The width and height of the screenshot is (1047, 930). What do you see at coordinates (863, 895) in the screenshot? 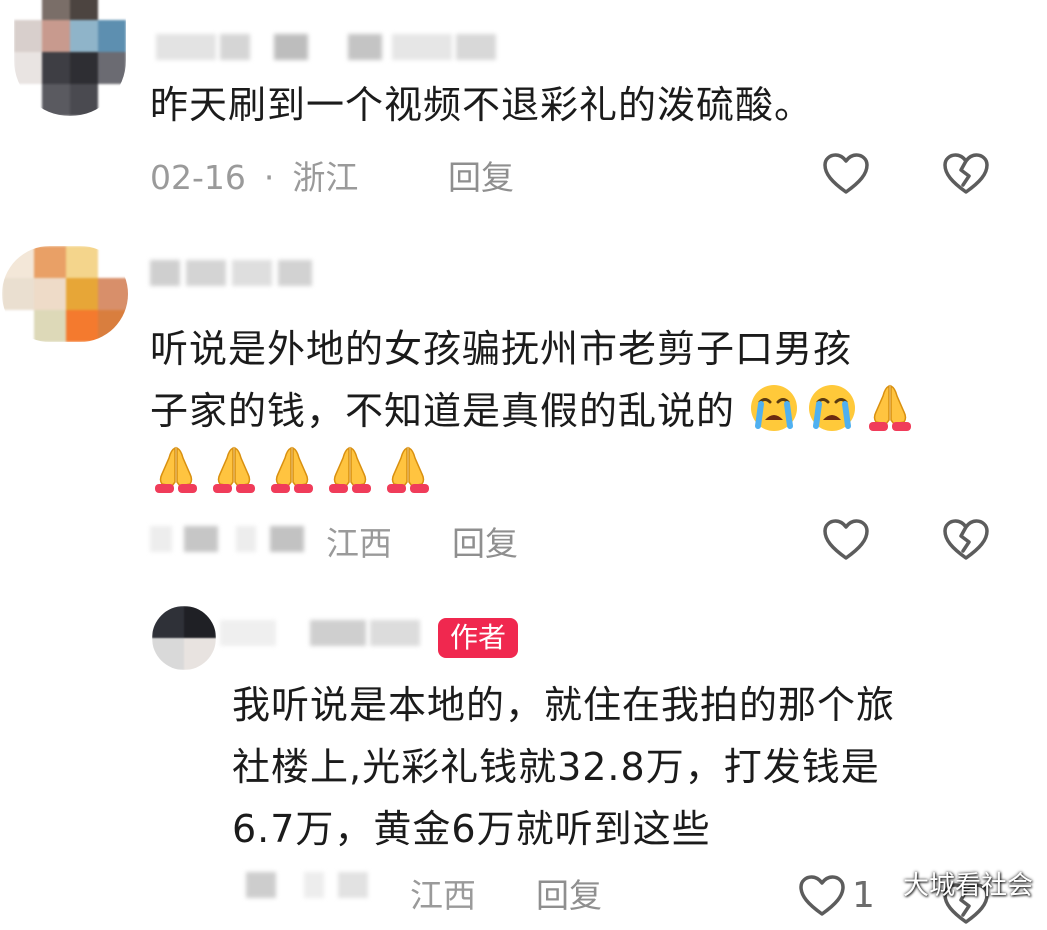
I see `like-count: 1` at bounding box center [863, 895].